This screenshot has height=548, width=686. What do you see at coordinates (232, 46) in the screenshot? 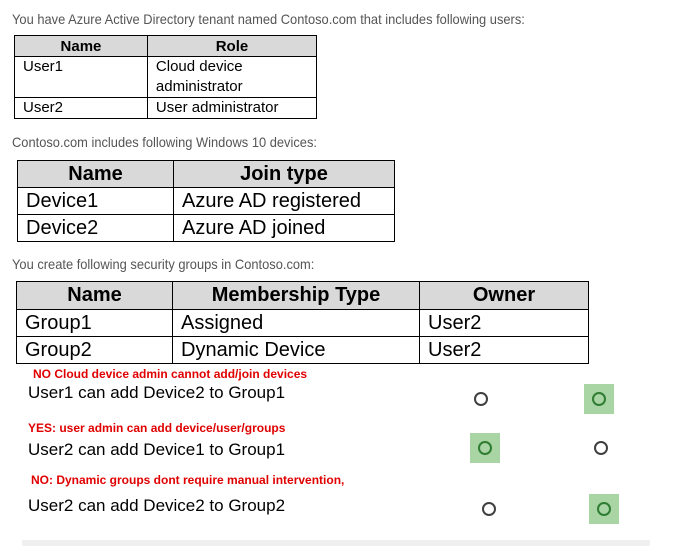
I see `column-header: Role` at bounding box center [232, 46].